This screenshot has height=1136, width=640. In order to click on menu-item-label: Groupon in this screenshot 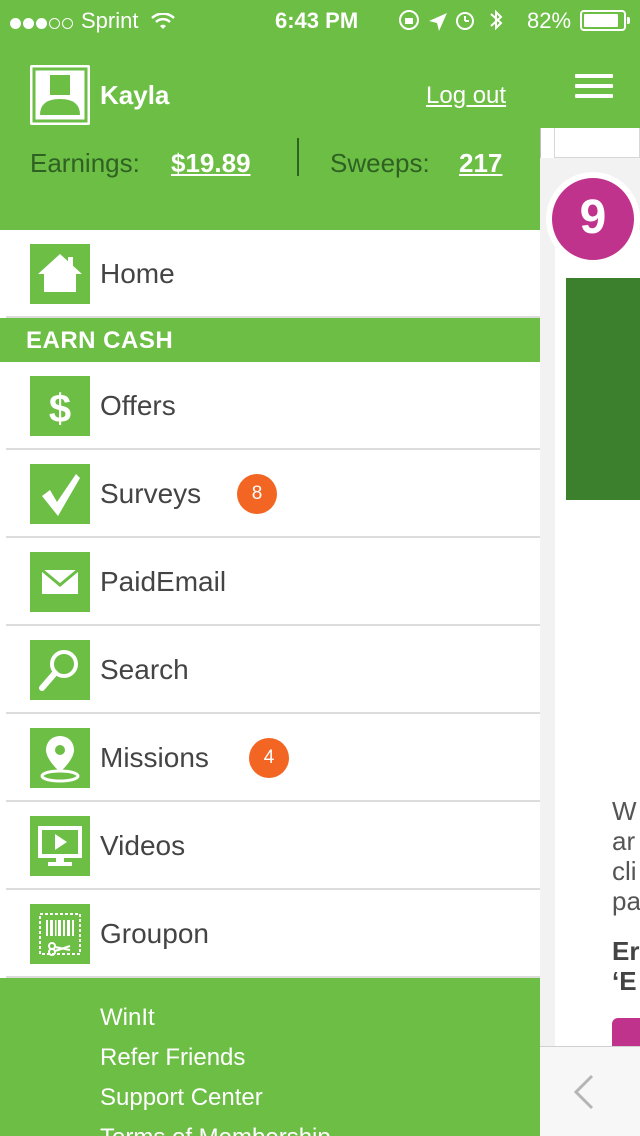, I will do `click(154, 933)`.